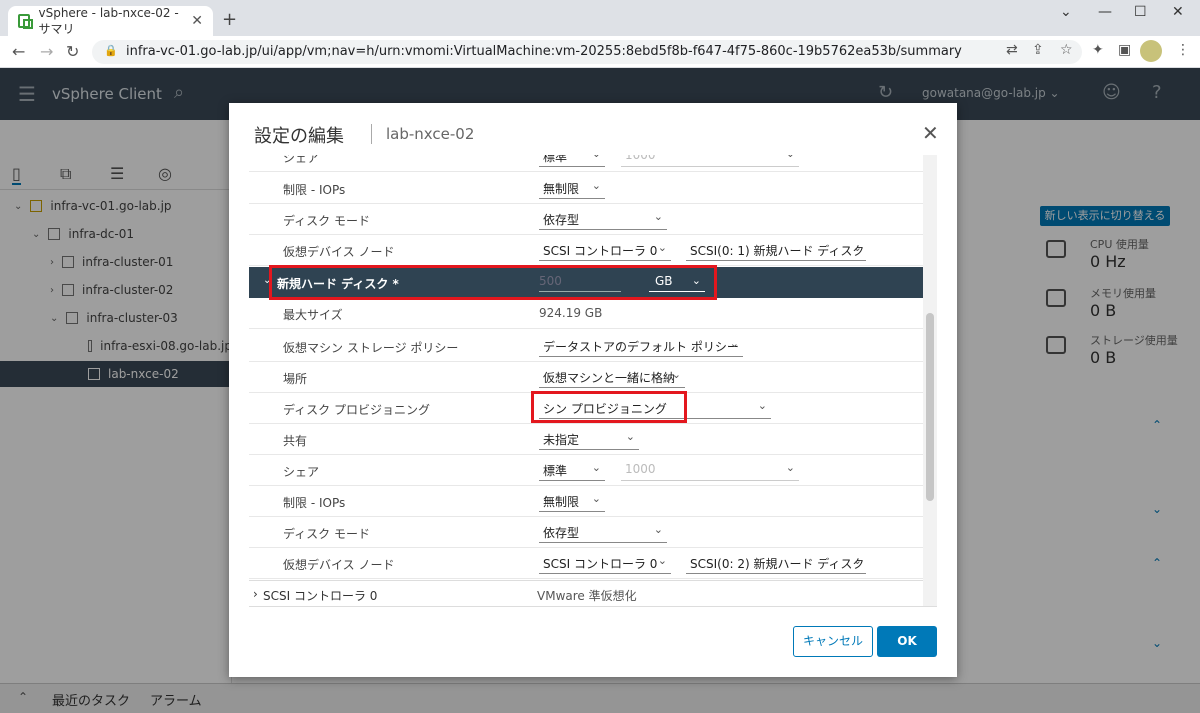 This screenshot has width=1200, height=713. What do you see at coordinates (600, 18) in the screenshot?
I see `browser-tabstrip: vSphere - lab-nxce-02 - サマリ ✕ + ⌄ — ☐ ✕` at bounding box center [600, 18].